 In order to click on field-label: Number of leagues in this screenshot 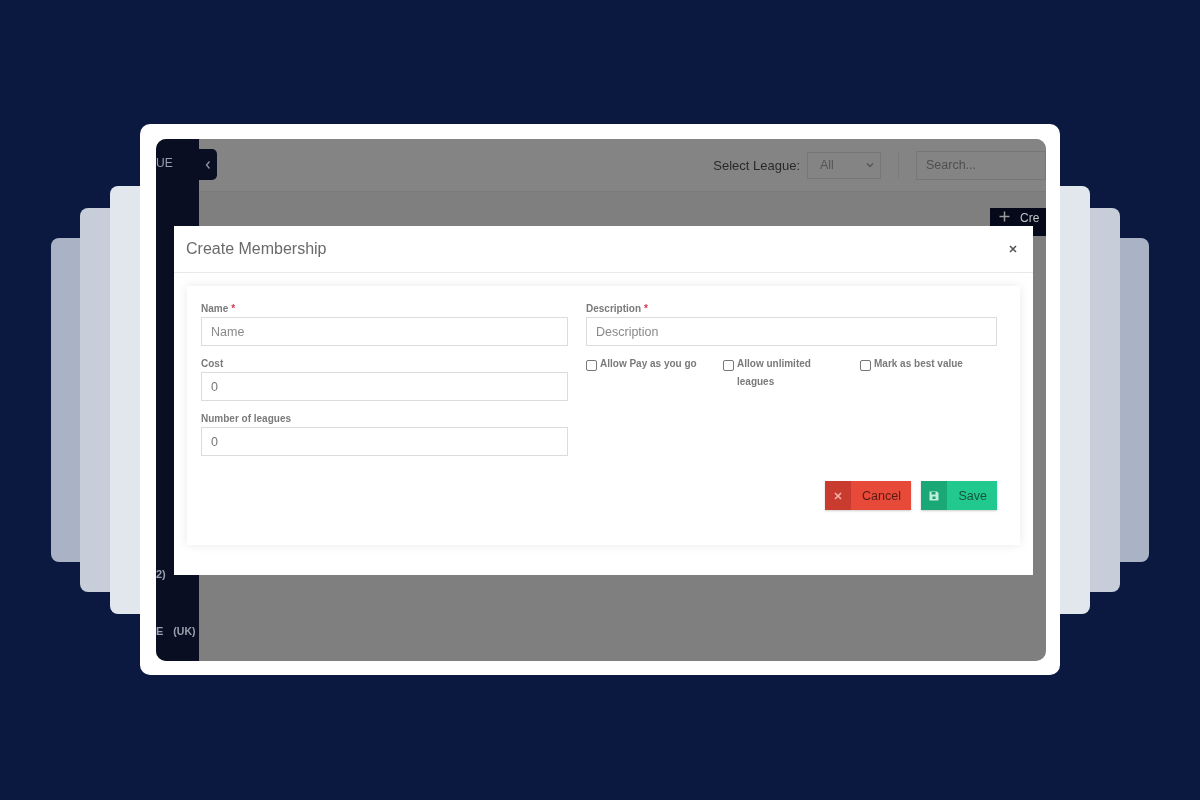, I will do `click(246, 418)`.